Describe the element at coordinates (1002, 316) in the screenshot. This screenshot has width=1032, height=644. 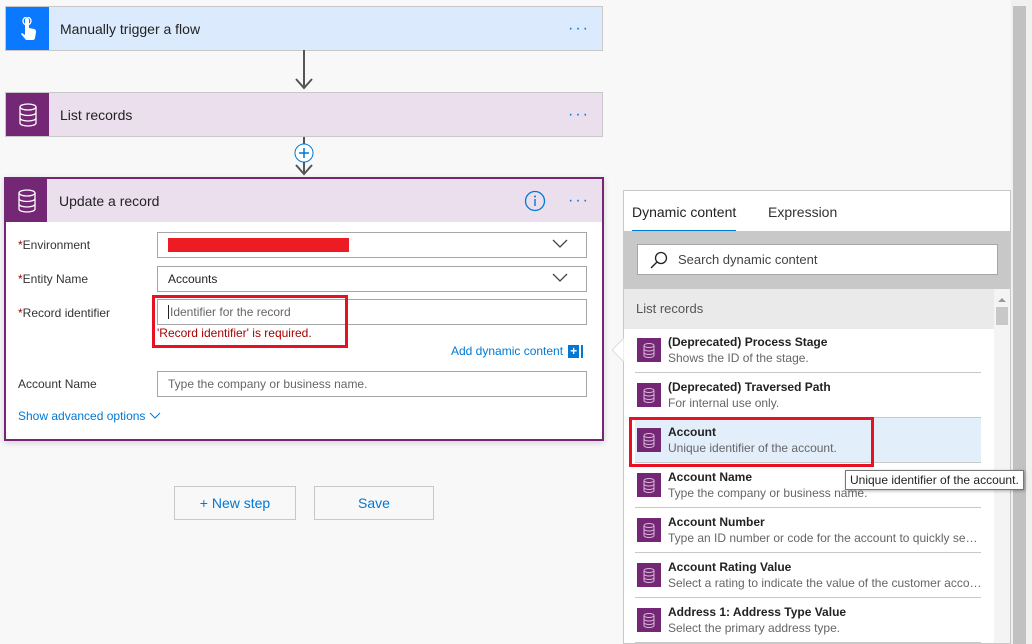
I see `panel-scrollbar-thumb` at that location.